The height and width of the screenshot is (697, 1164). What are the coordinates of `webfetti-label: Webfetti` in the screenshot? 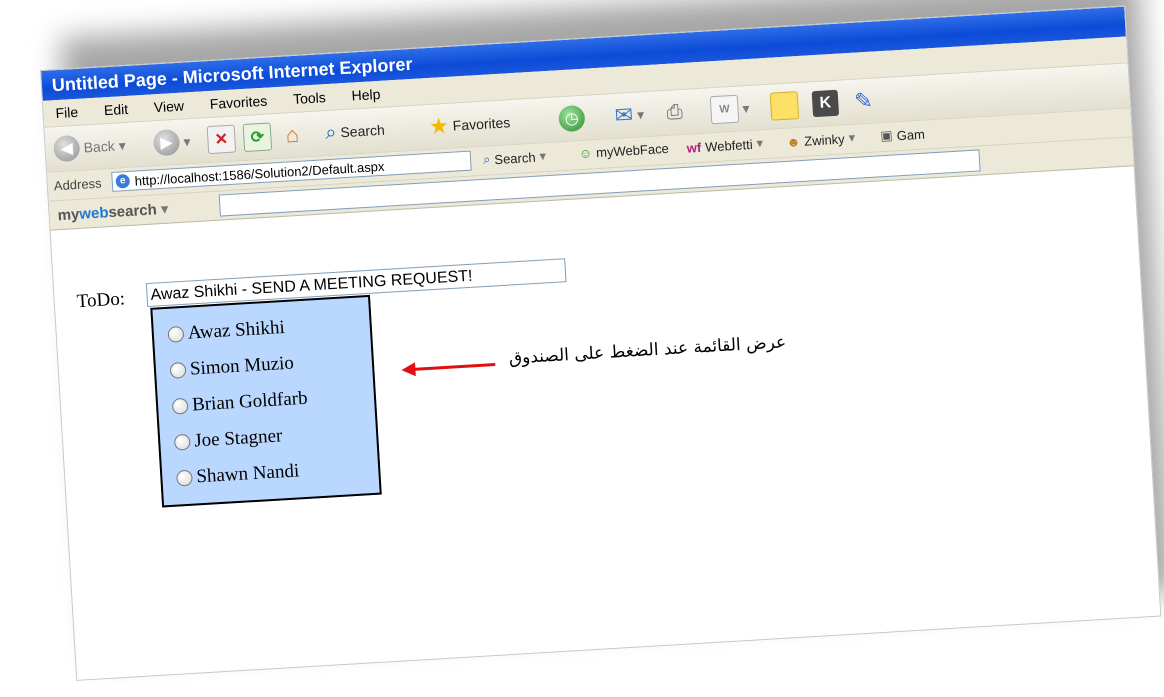 It's located at (728, 145).